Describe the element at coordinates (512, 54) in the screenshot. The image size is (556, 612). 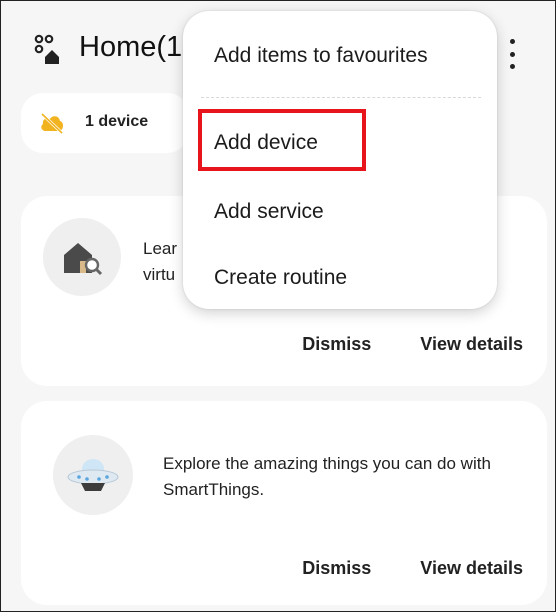
I see `more-vertical-icon` at that location.